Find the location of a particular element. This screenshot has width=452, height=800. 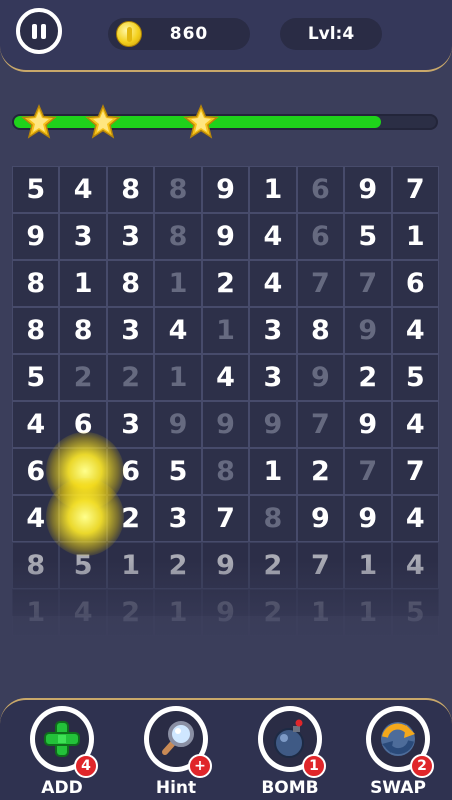

pause-icon is located at coordinates (34, 31).